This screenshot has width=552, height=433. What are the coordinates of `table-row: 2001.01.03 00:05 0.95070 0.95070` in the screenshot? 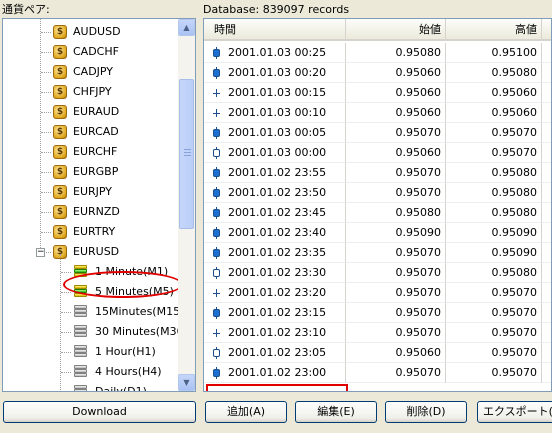 It's located at (377, 133).